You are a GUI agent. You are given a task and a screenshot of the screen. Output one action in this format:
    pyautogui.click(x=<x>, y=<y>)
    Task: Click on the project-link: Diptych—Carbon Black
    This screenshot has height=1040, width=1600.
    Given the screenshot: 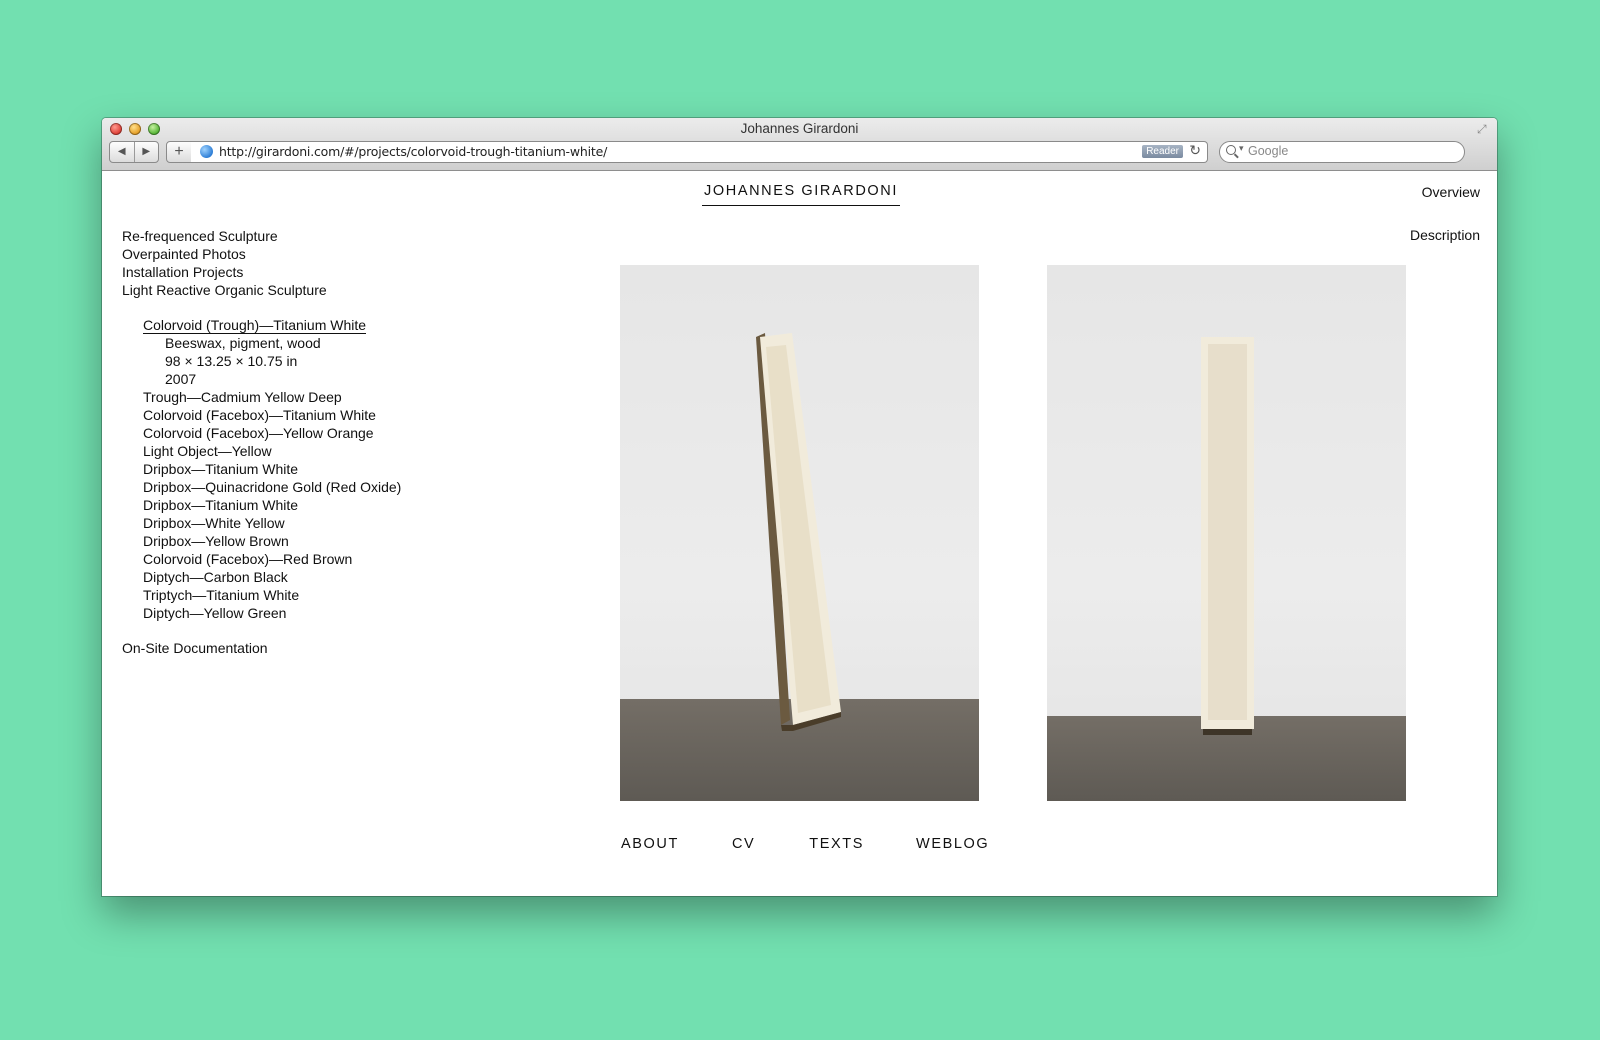 What is the action you would take?
    pyautogui.click(x=261, y=577)
    